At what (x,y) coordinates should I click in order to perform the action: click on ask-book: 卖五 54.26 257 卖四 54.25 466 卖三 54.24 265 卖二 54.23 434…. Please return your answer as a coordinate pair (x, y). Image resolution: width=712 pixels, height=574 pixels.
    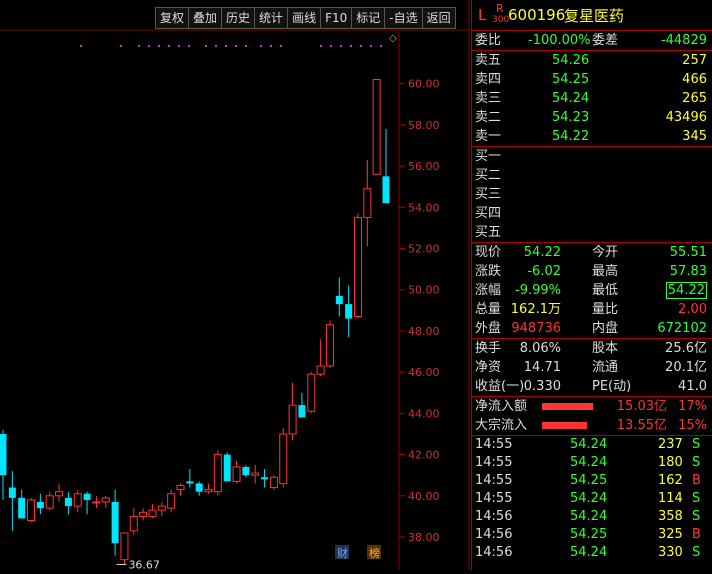
    Looking at the image, I should click on (592, 99).